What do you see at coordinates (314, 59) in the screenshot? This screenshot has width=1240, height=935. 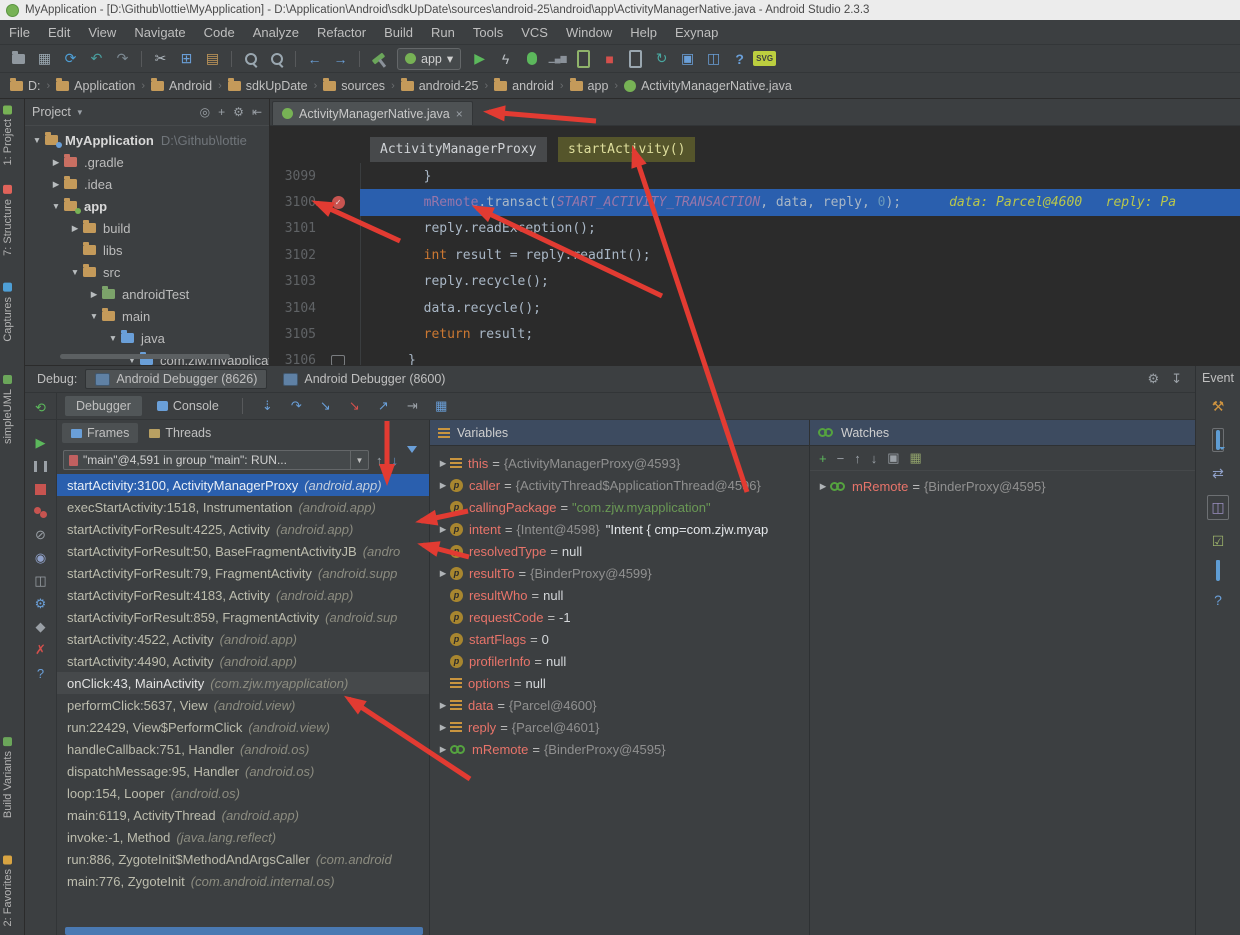 I see `back-icon: ←` at bounding box center [314, 59].